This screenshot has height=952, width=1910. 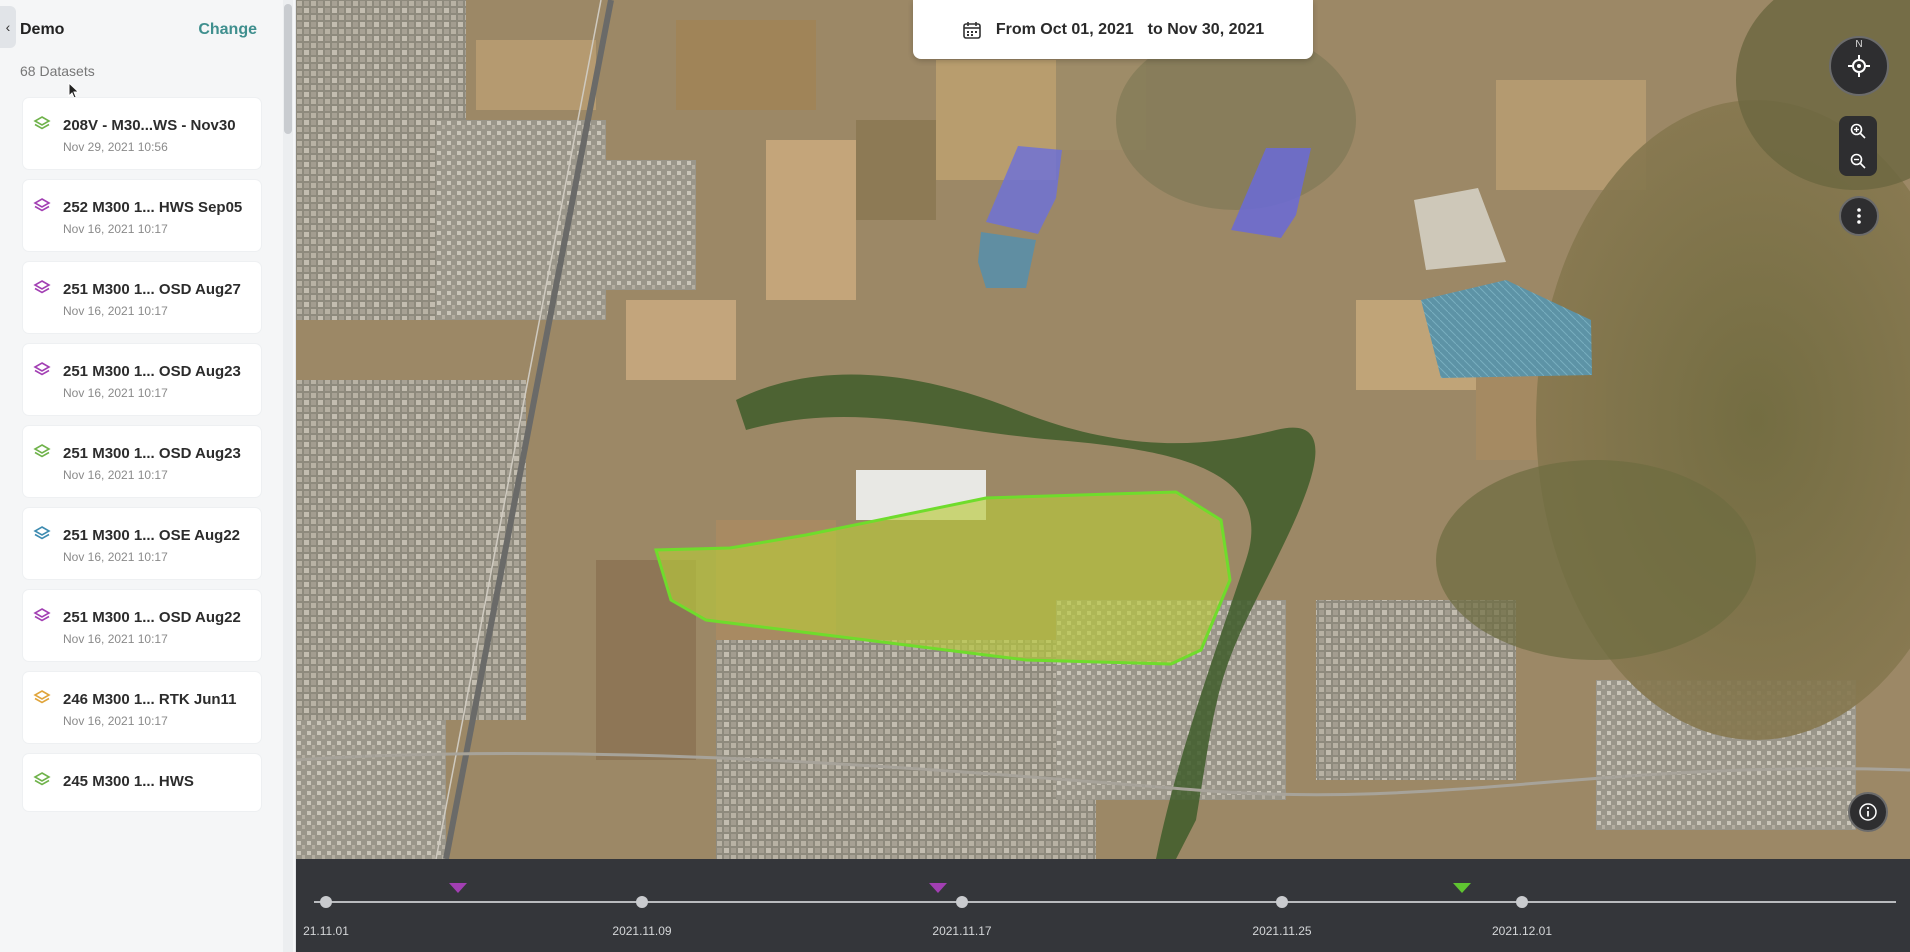 What do you see at coordinates (641, 931) in the screenshot?
I see `timeline-date-label: 2021.11.09` at bounding box center [641, 931].